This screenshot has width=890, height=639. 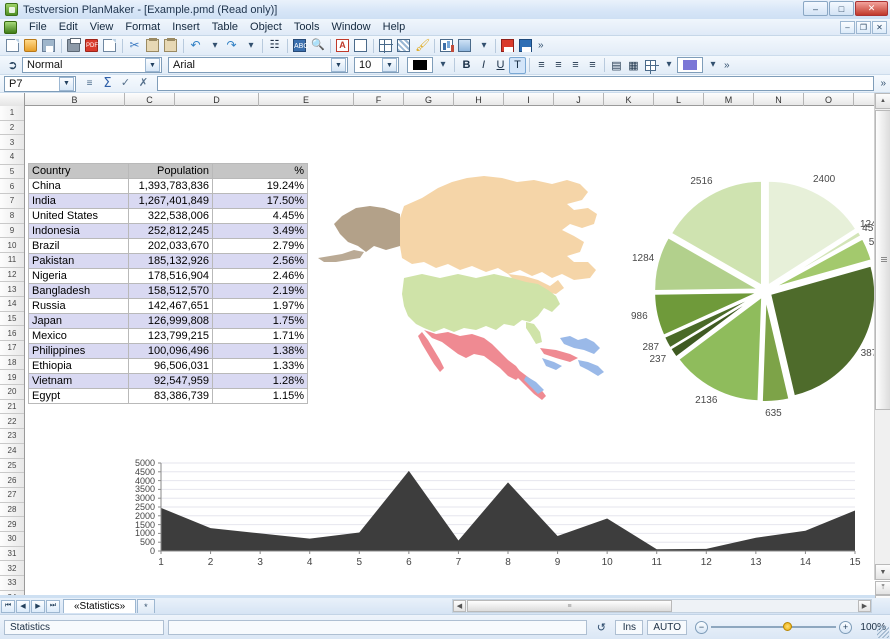 I want to click on vertical-scrollbar: ▲ ▼ ⤒ ● ⤓, so click(x=882, y=358).